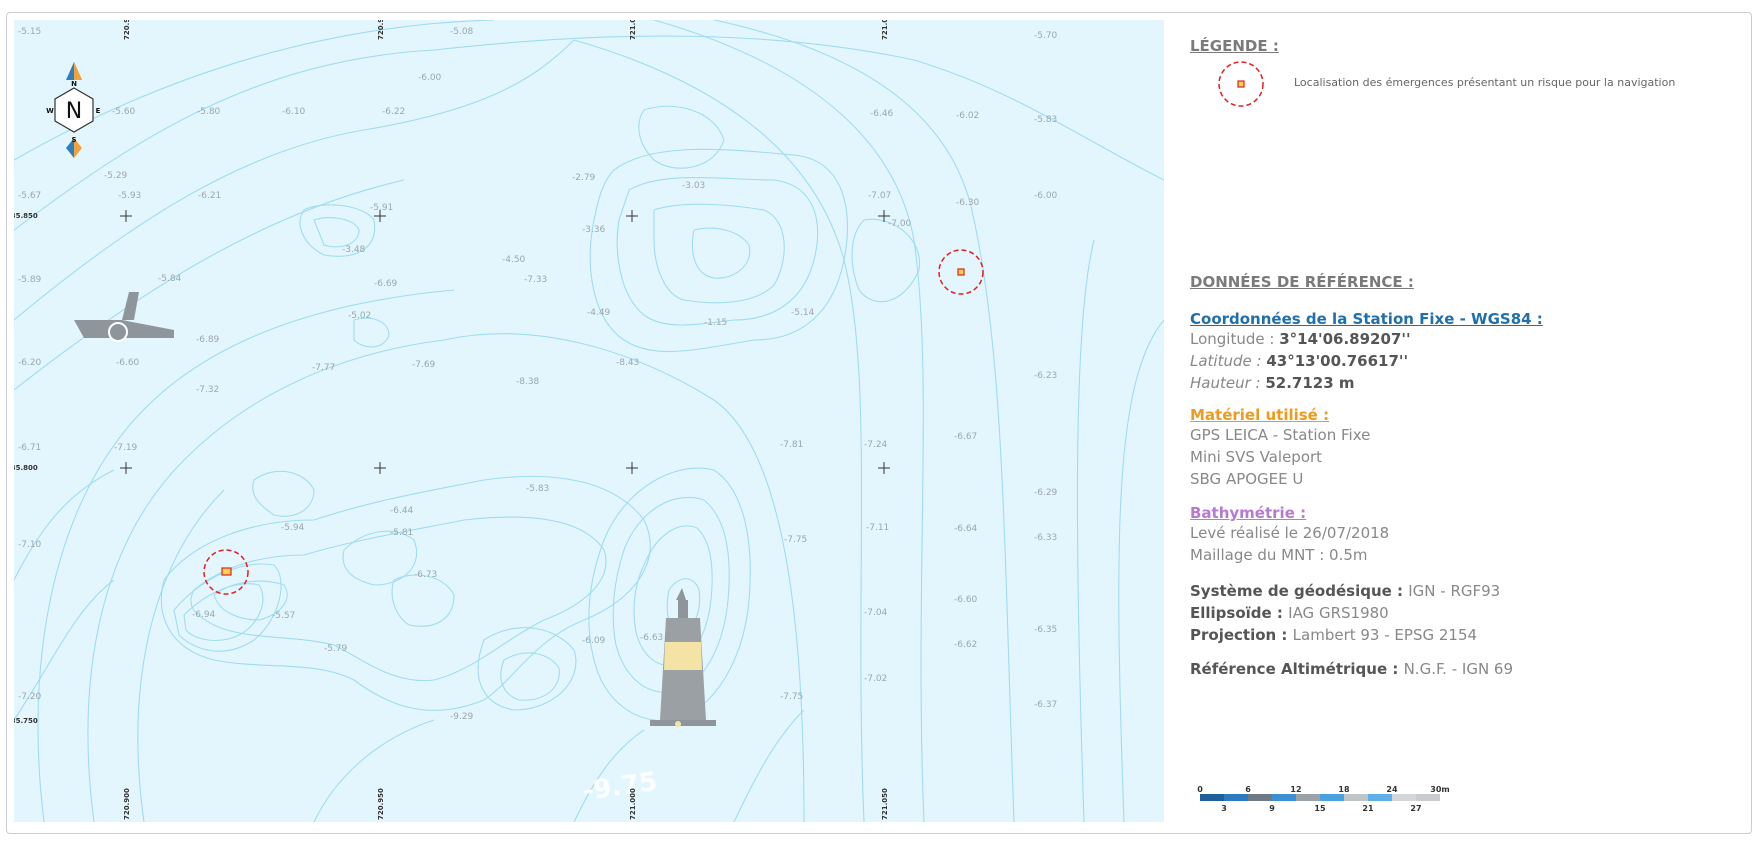 Image resolution: width=1760 pixels, height=842 pixels. I want to click on depth-sounding: -7.69, so click(424, 365).